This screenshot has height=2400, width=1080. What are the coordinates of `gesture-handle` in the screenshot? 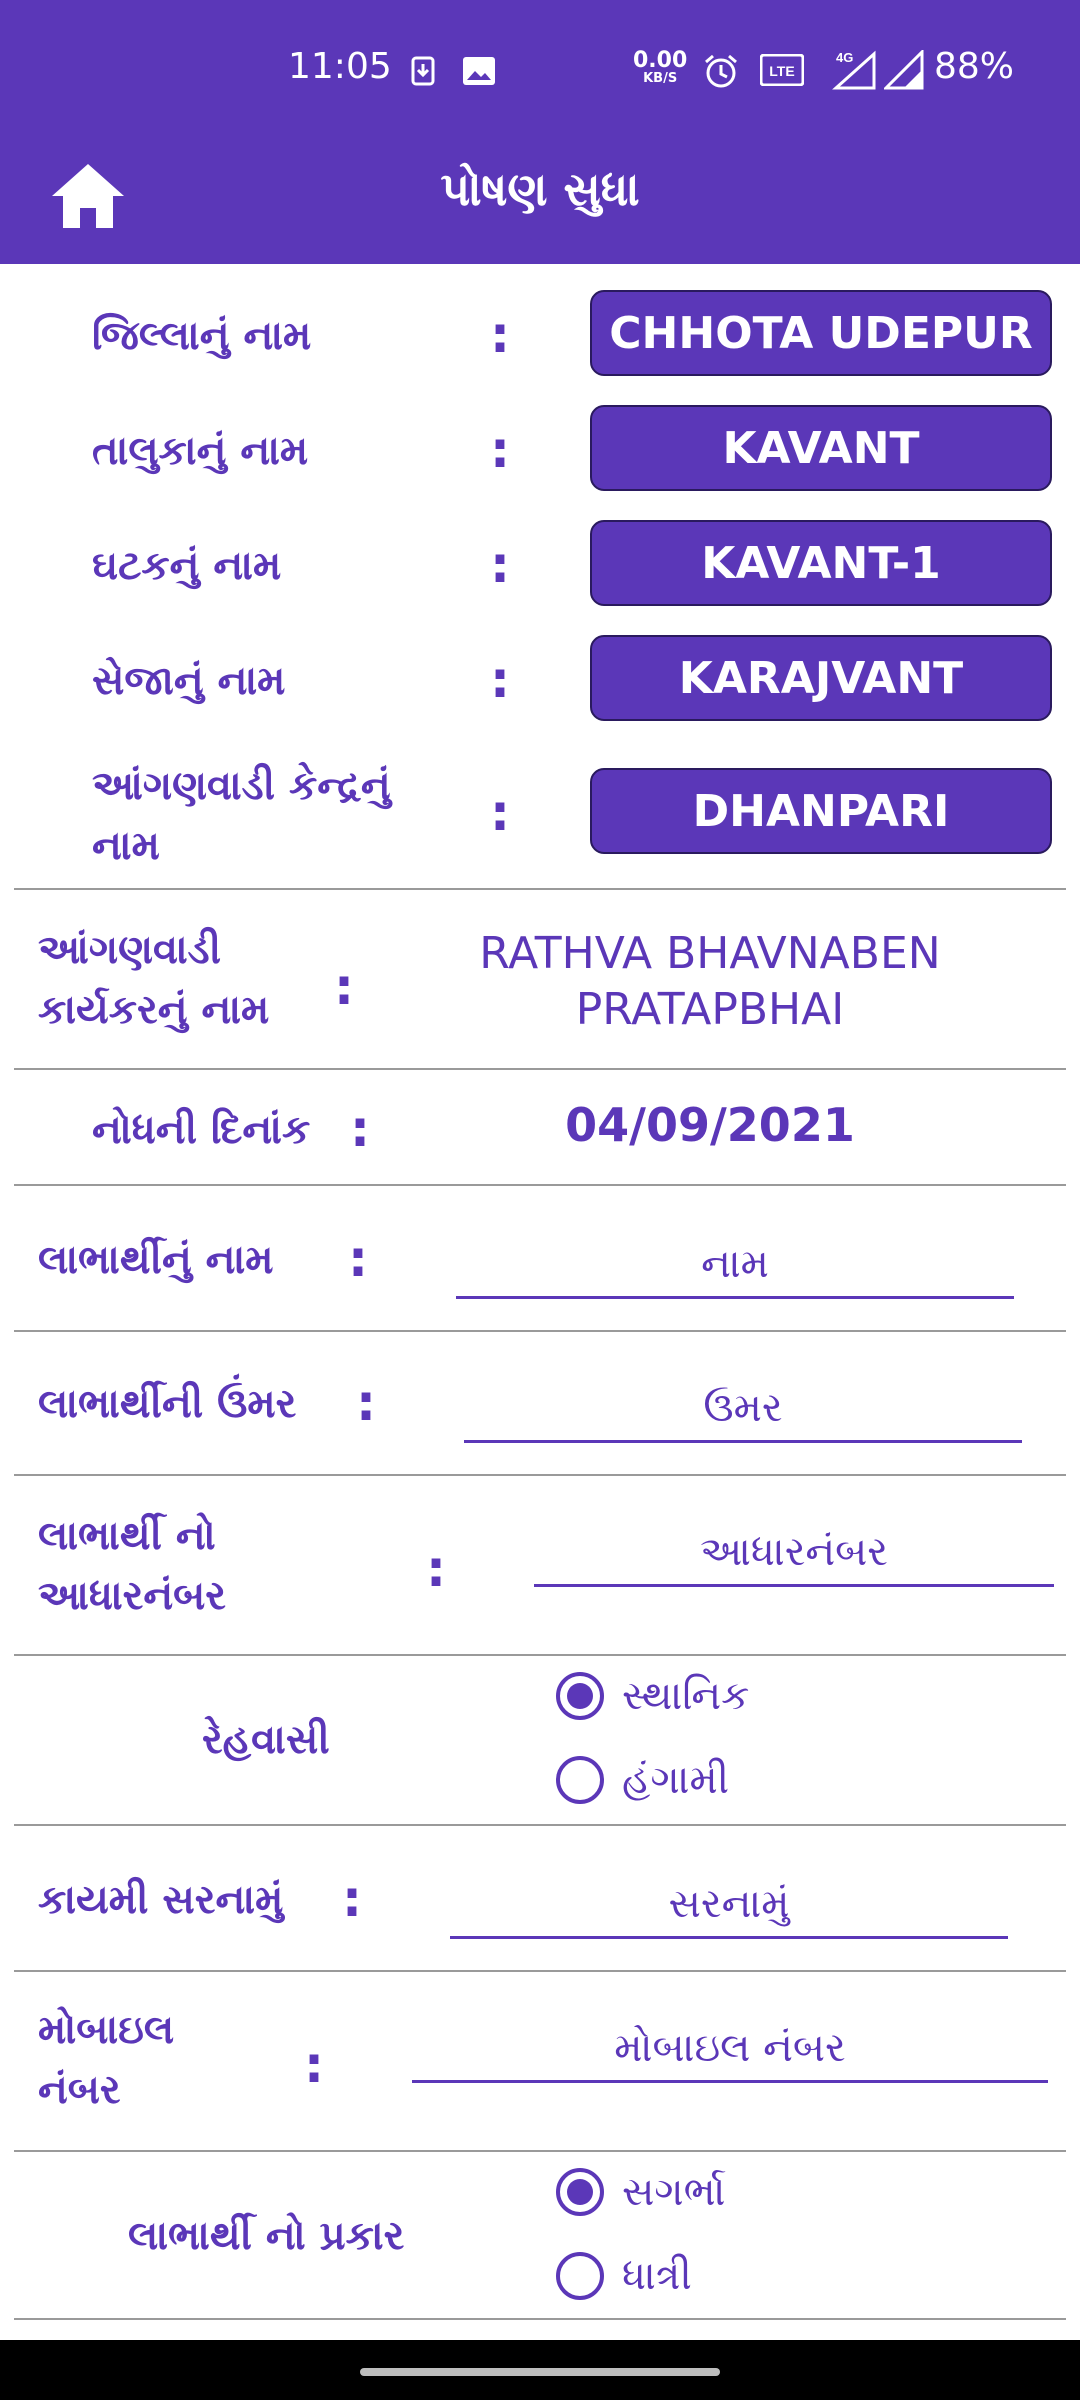 It's located at (540, 2372).